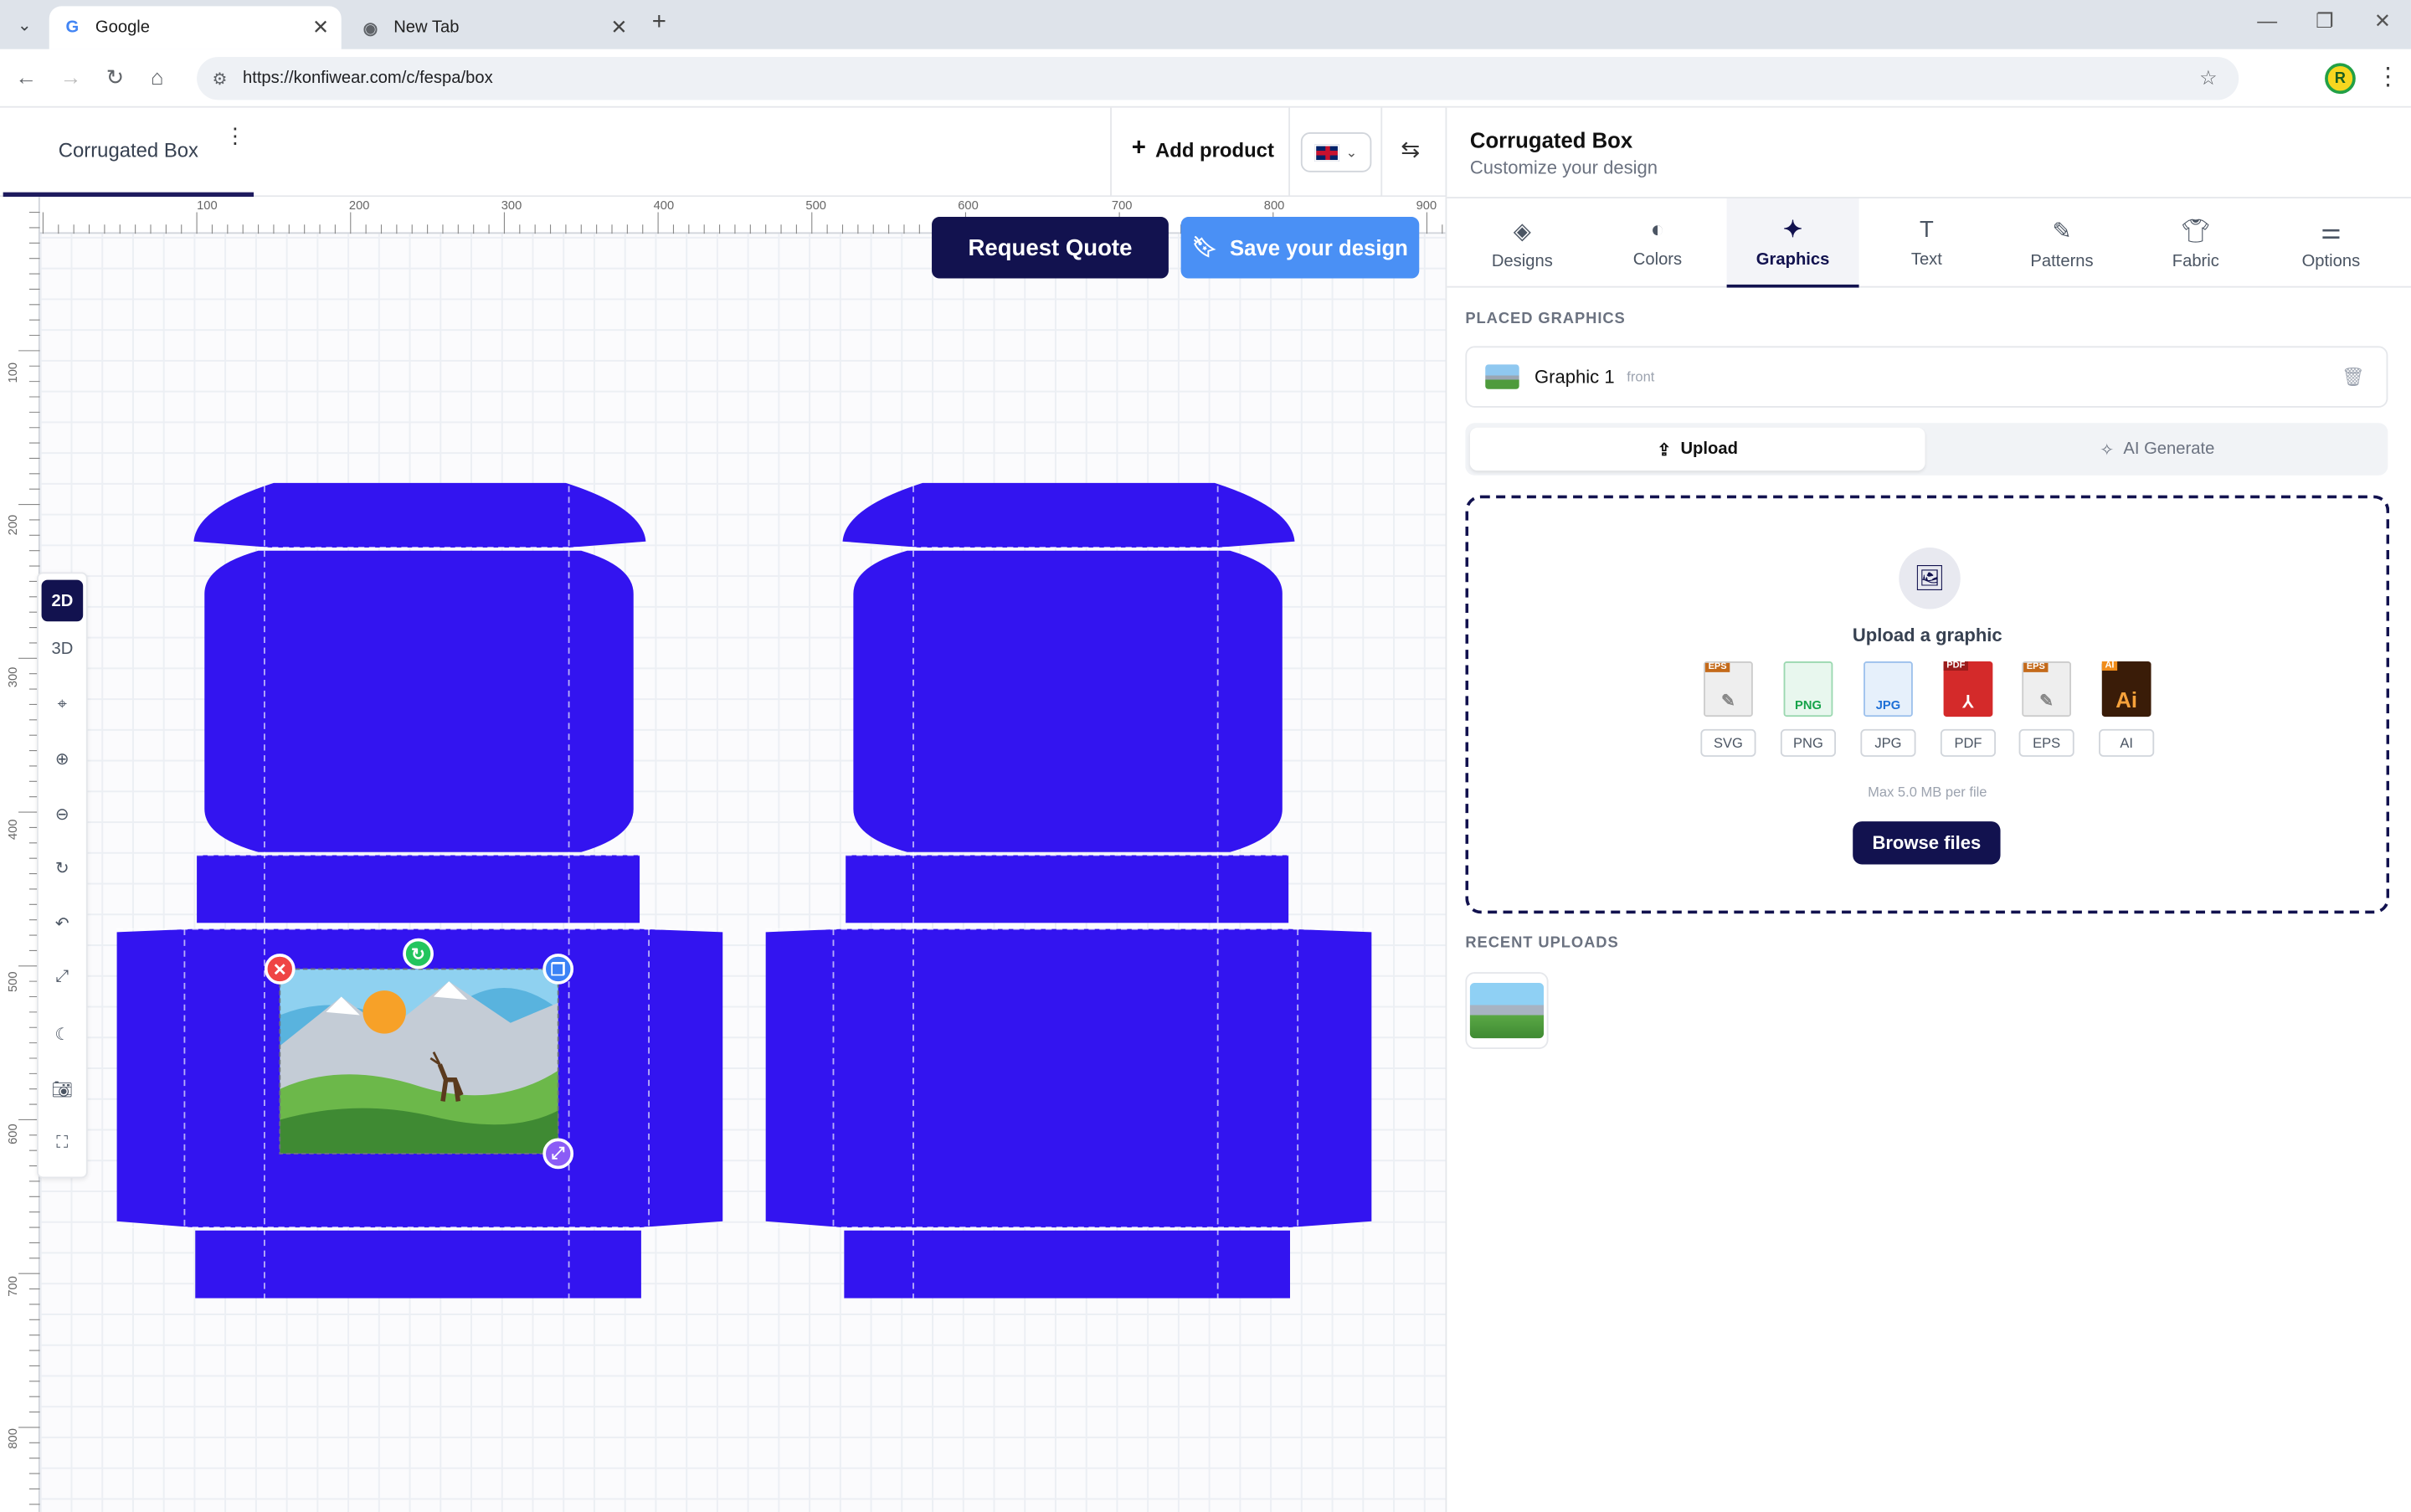 This screenshot has width=2411, height=1512. Describe the element at coordinates (420, 884) in the screenshot. I see `box-dieline-front` at that location.